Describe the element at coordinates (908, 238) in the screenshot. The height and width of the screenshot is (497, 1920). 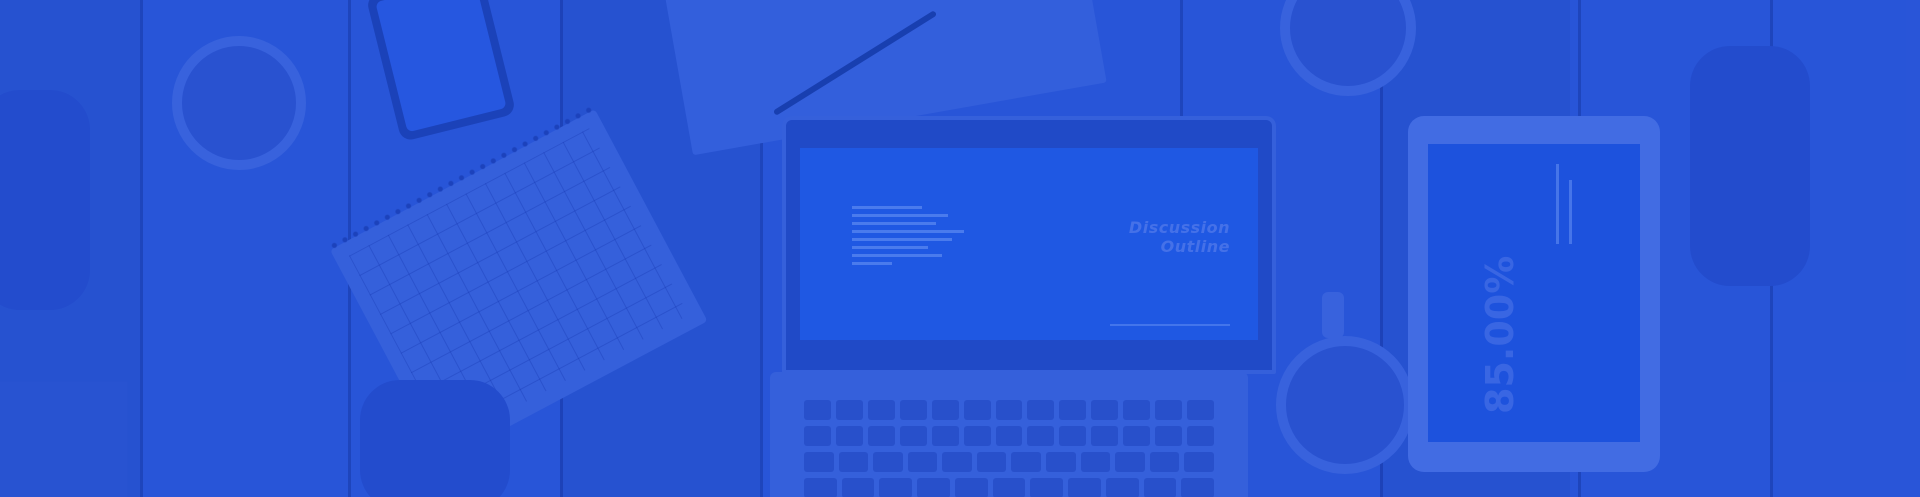
I see `outline-list` at that location.